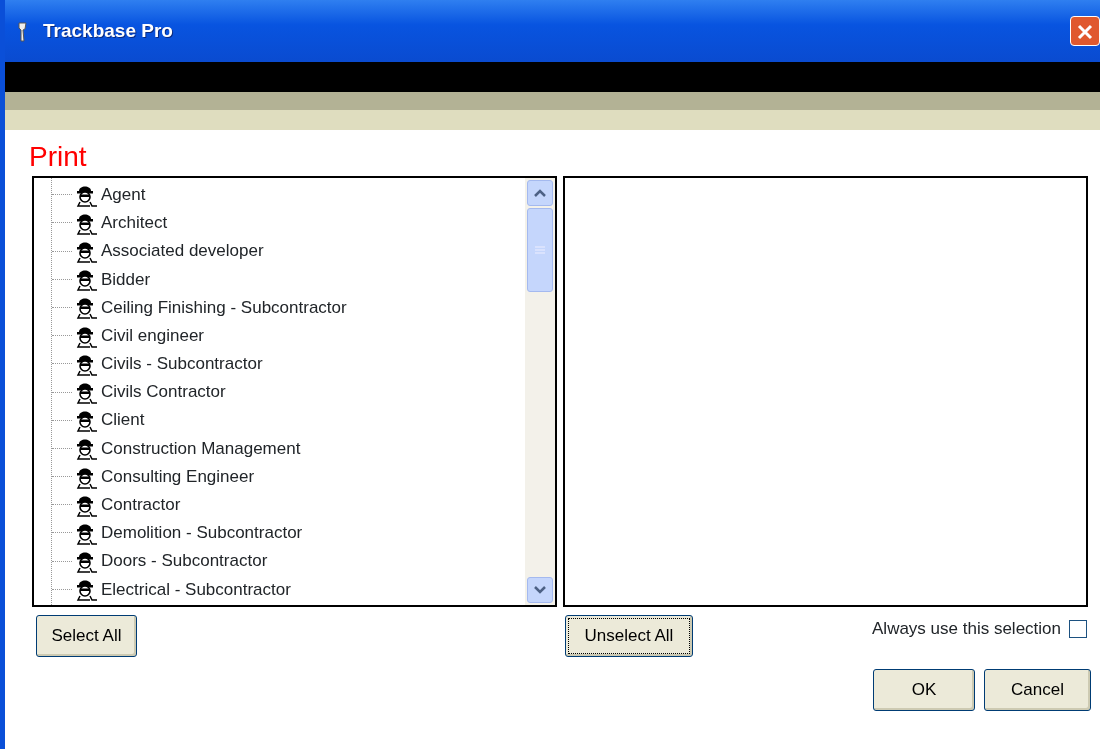 This screenshot has height=749, width=1100. Describe the element at coordinates (540, 589) in the screenshot. I see `scroll-down-button` at that location.